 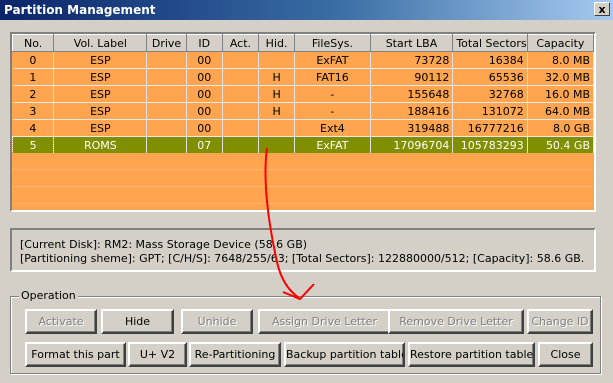 What do you see at coordinates (100, 145) in the screenshot?
I see `cell-label: ROMS` at bounding box center [100, 145].